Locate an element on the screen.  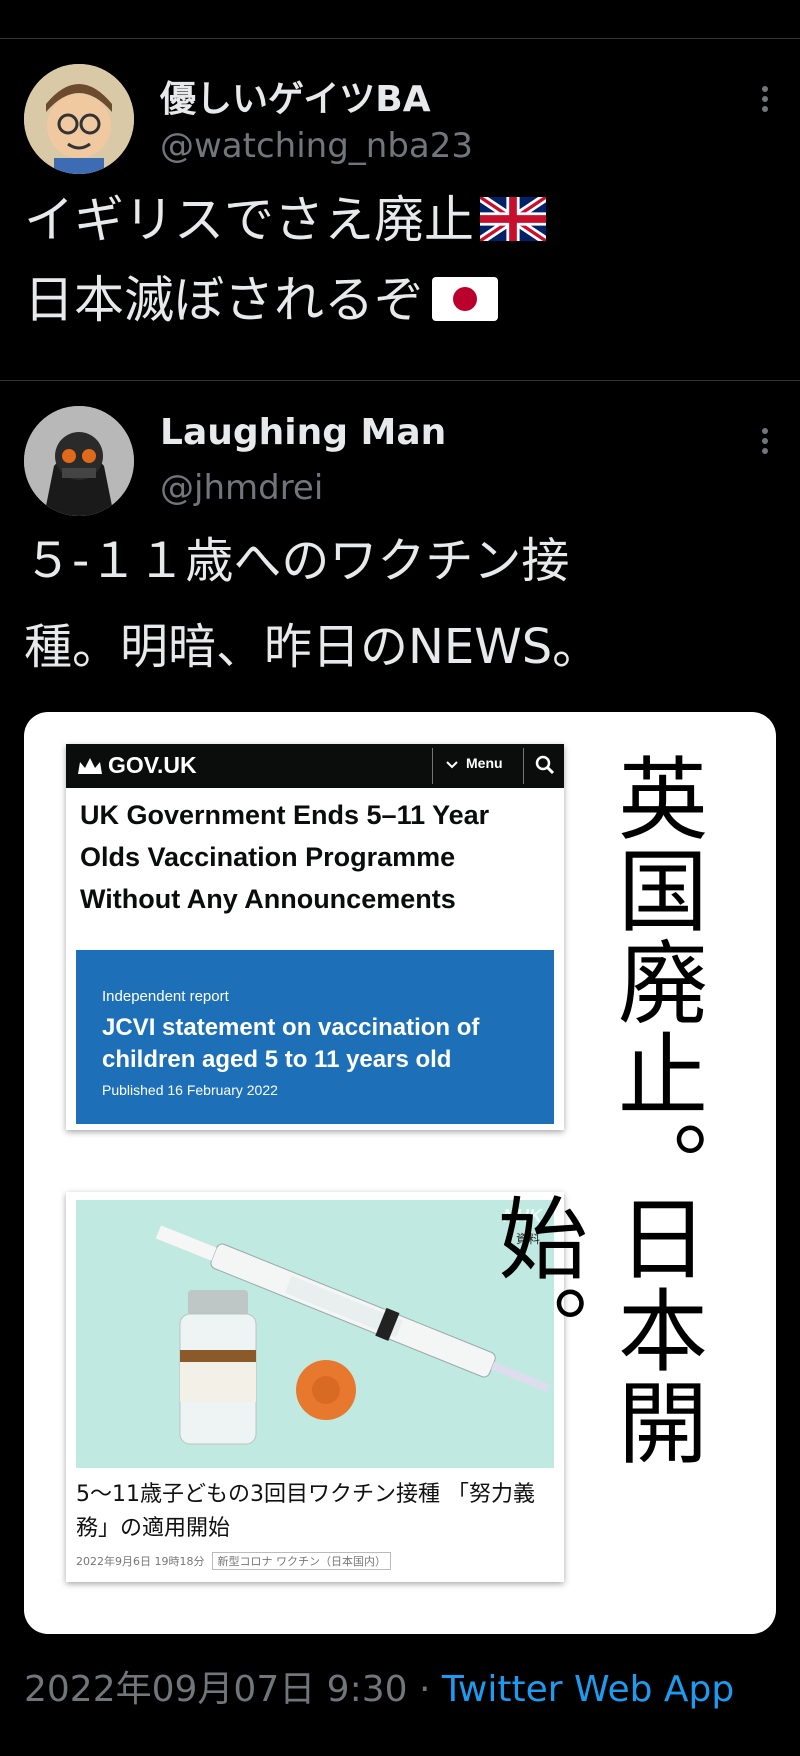
tweet-text-line1: ５-１１歳へのワクチン接 is located at coordinates (297, 561).